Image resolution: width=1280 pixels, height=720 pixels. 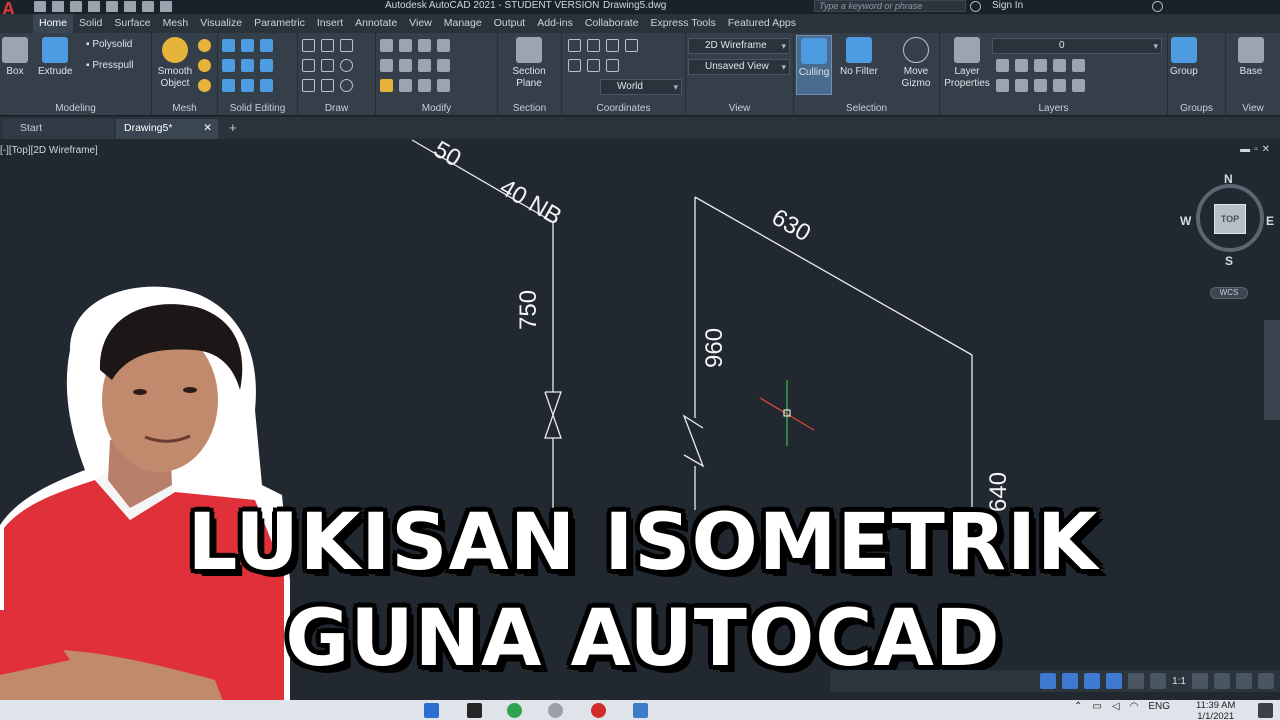 I want to click on tab-insert: Insert, so click(x=330, y=23).